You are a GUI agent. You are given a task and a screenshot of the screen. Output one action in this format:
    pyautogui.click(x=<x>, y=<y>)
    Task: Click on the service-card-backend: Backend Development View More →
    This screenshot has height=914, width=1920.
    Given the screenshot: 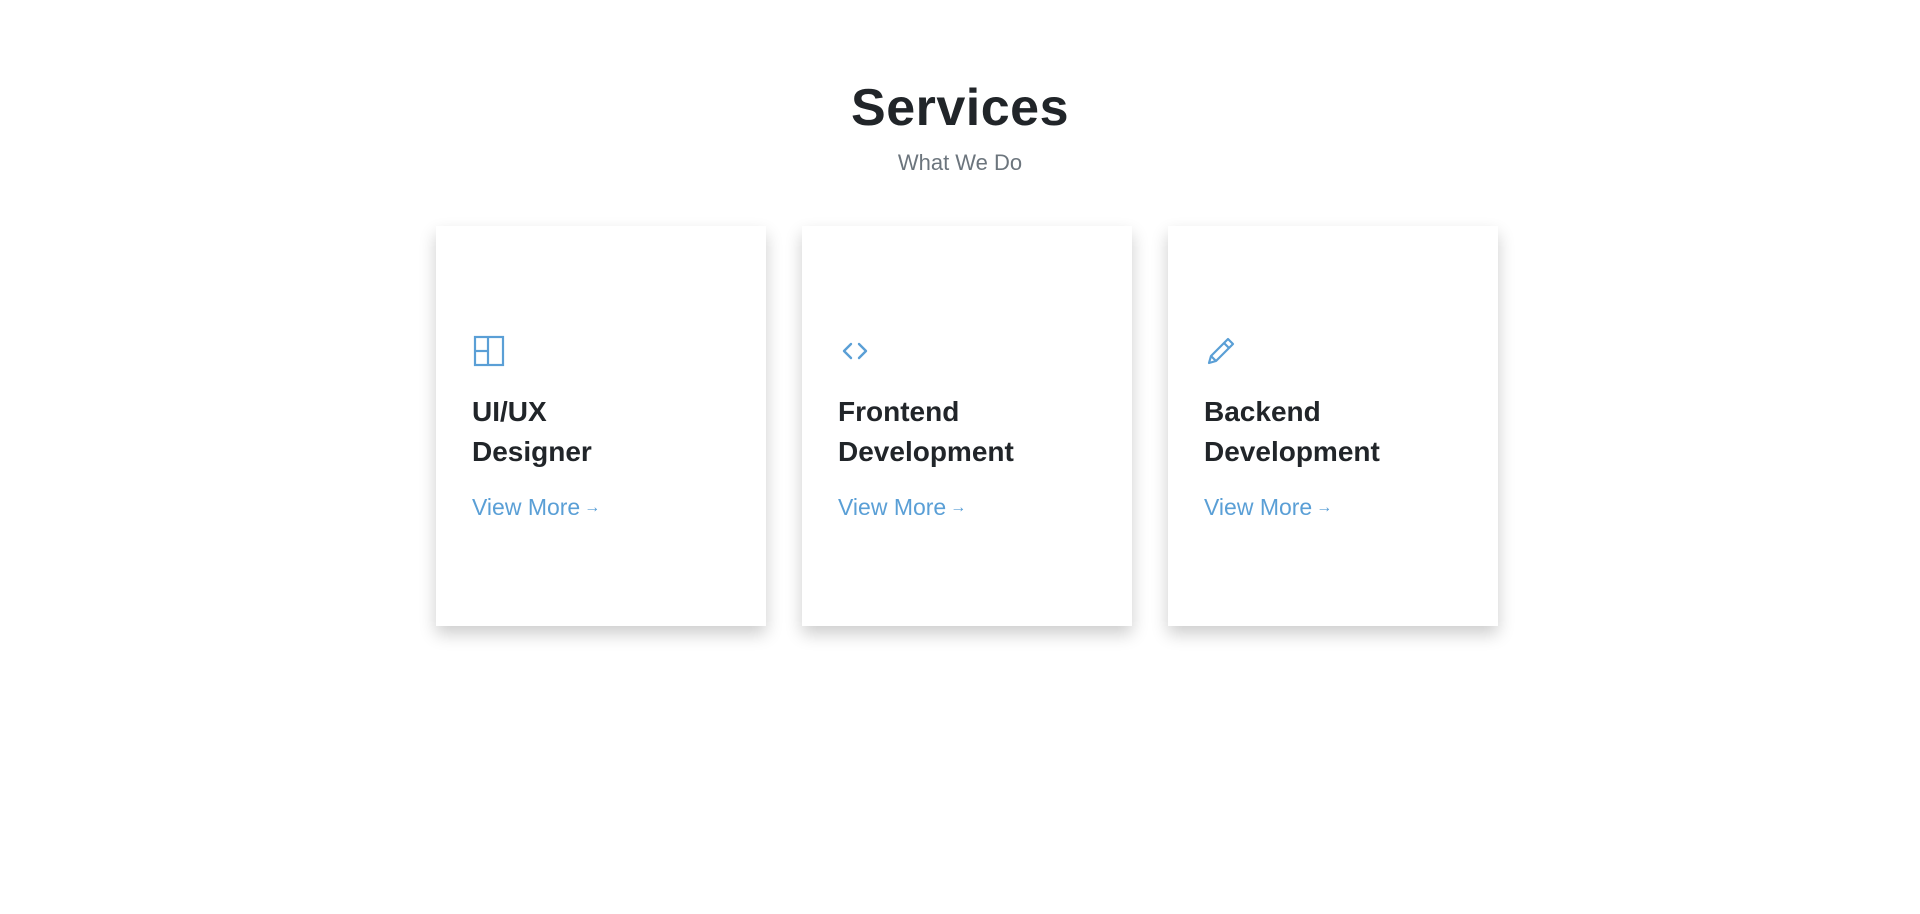 What is the action you would take?
    pyautogui.click(x=1333, y=426)
    